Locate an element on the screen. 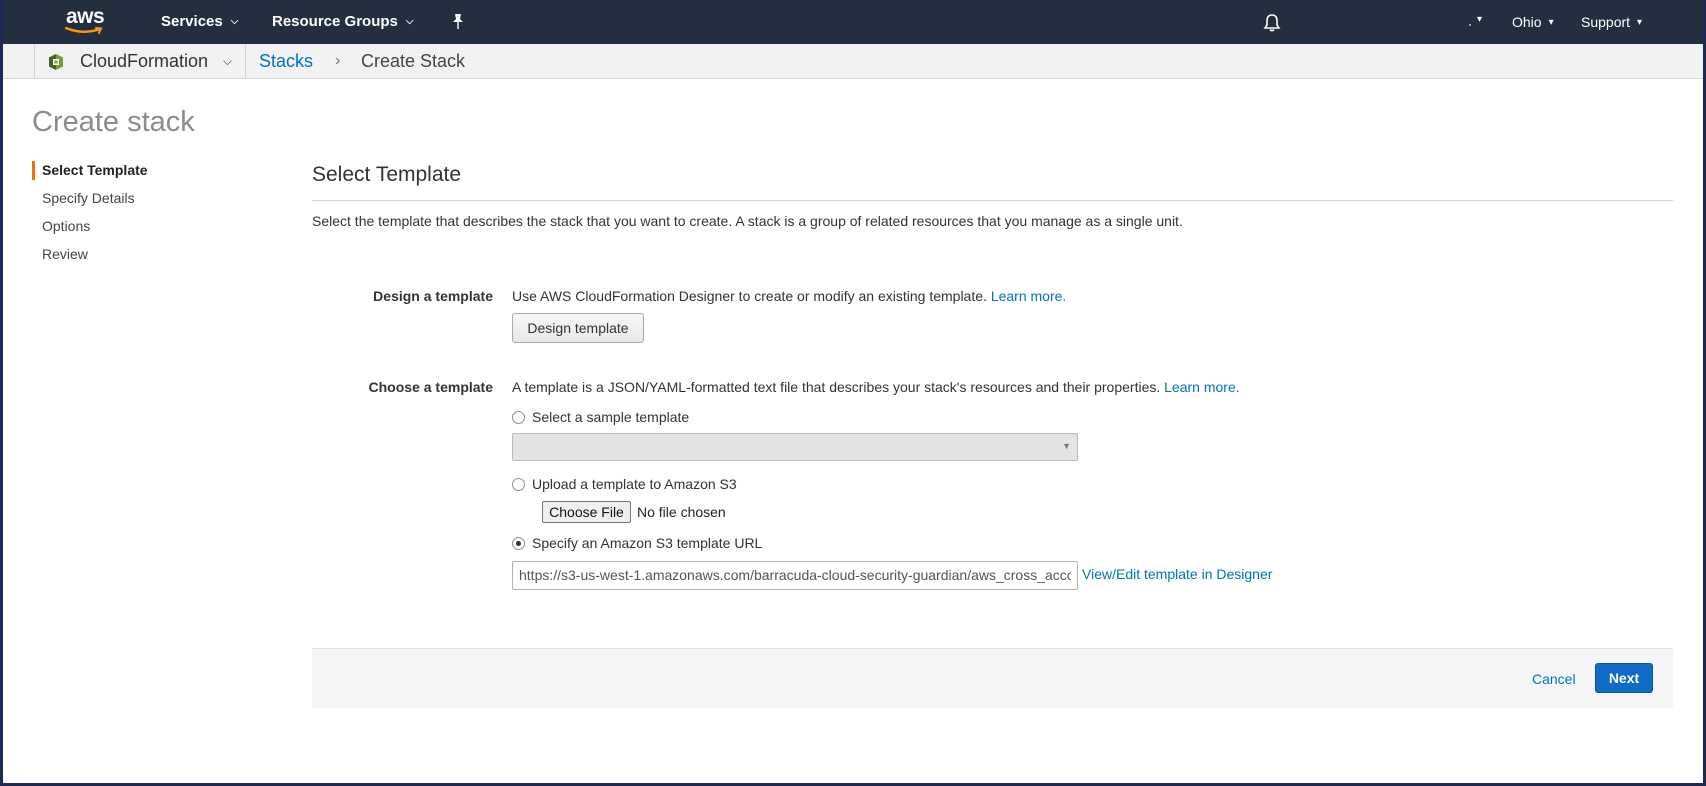 Image resolution: width=1706 pixels, height=786 pixels. breadcrumb-current: Create Stack is located at coordinates (413, 61).